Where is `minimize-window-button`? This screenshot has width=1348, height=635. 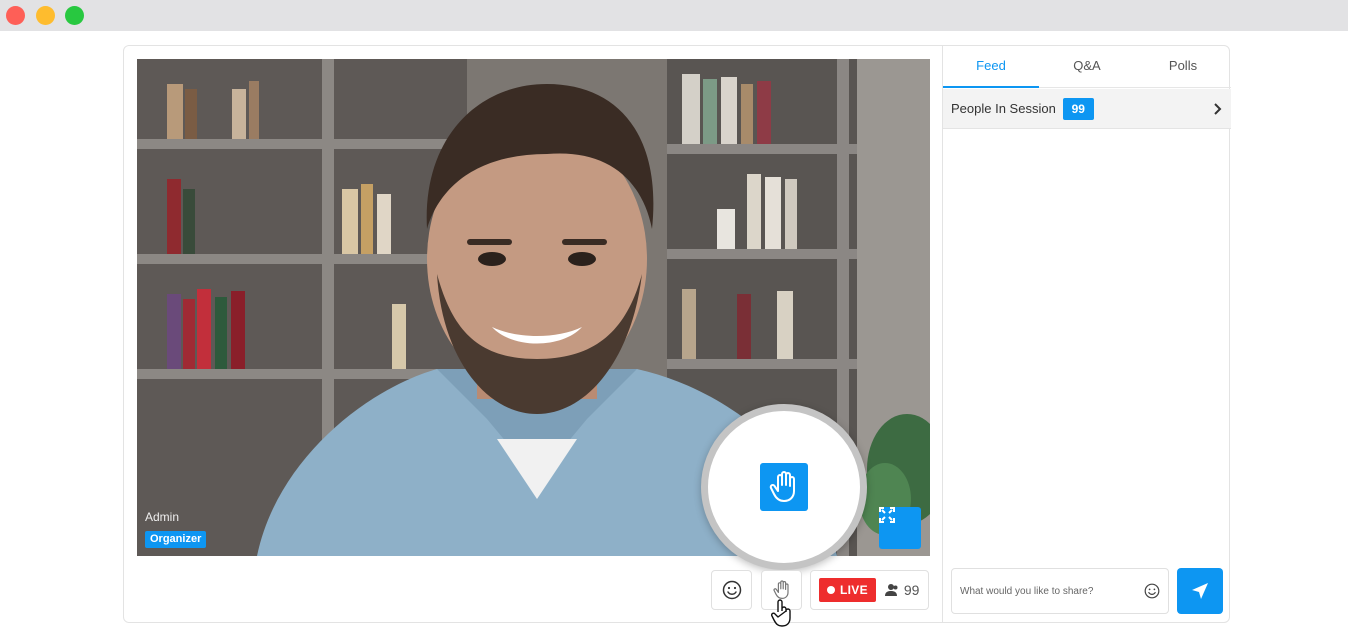 minimize-window-button is located at coordinates (45, 15).